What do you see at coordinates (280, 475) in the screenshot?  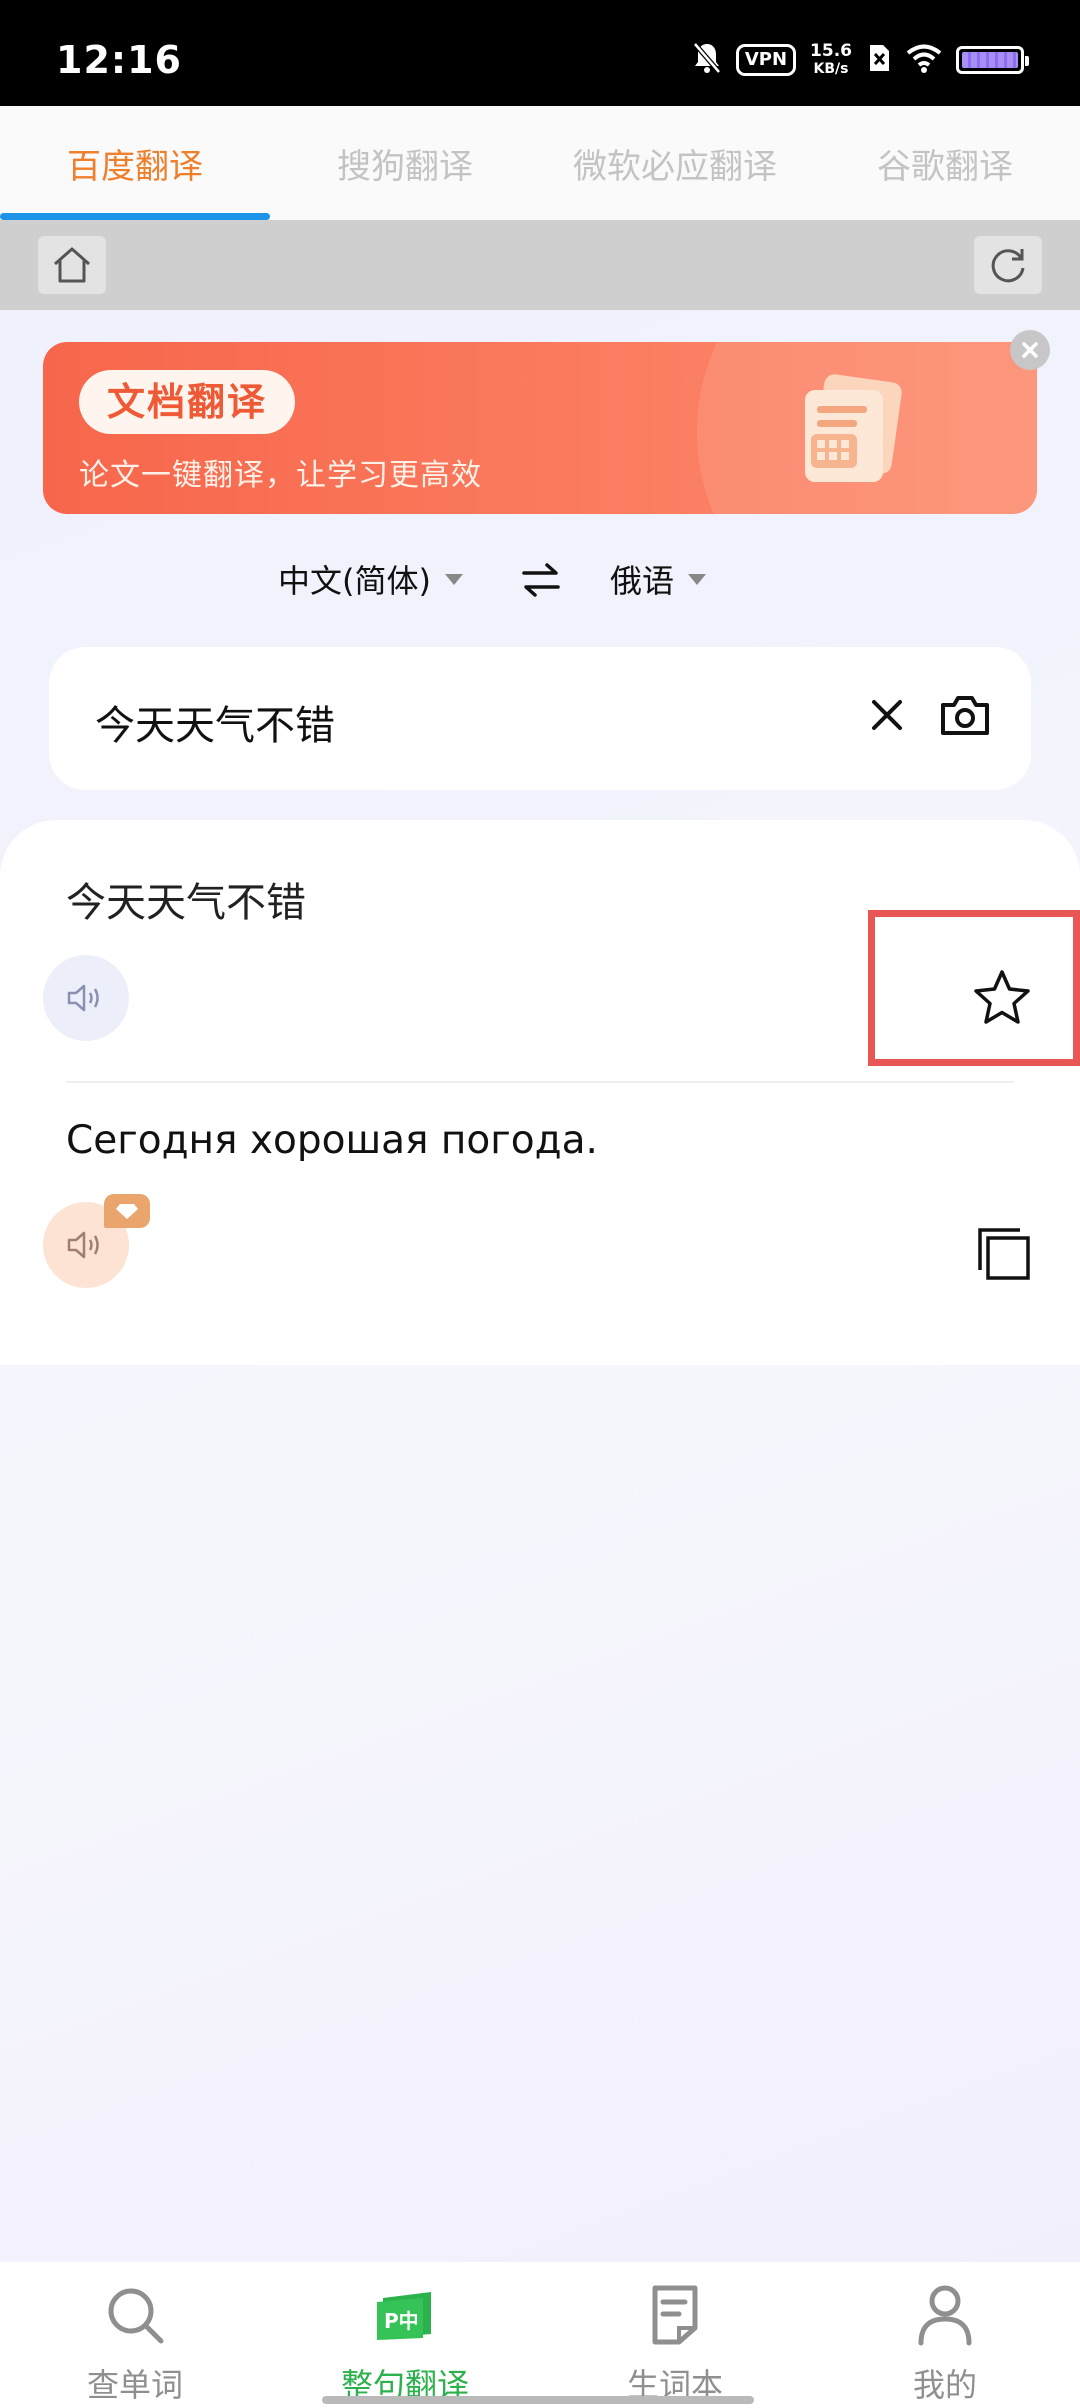 I see `promo-subtitle: 论文一键翻译，让学习更高效` at bounding box center [280, 475].